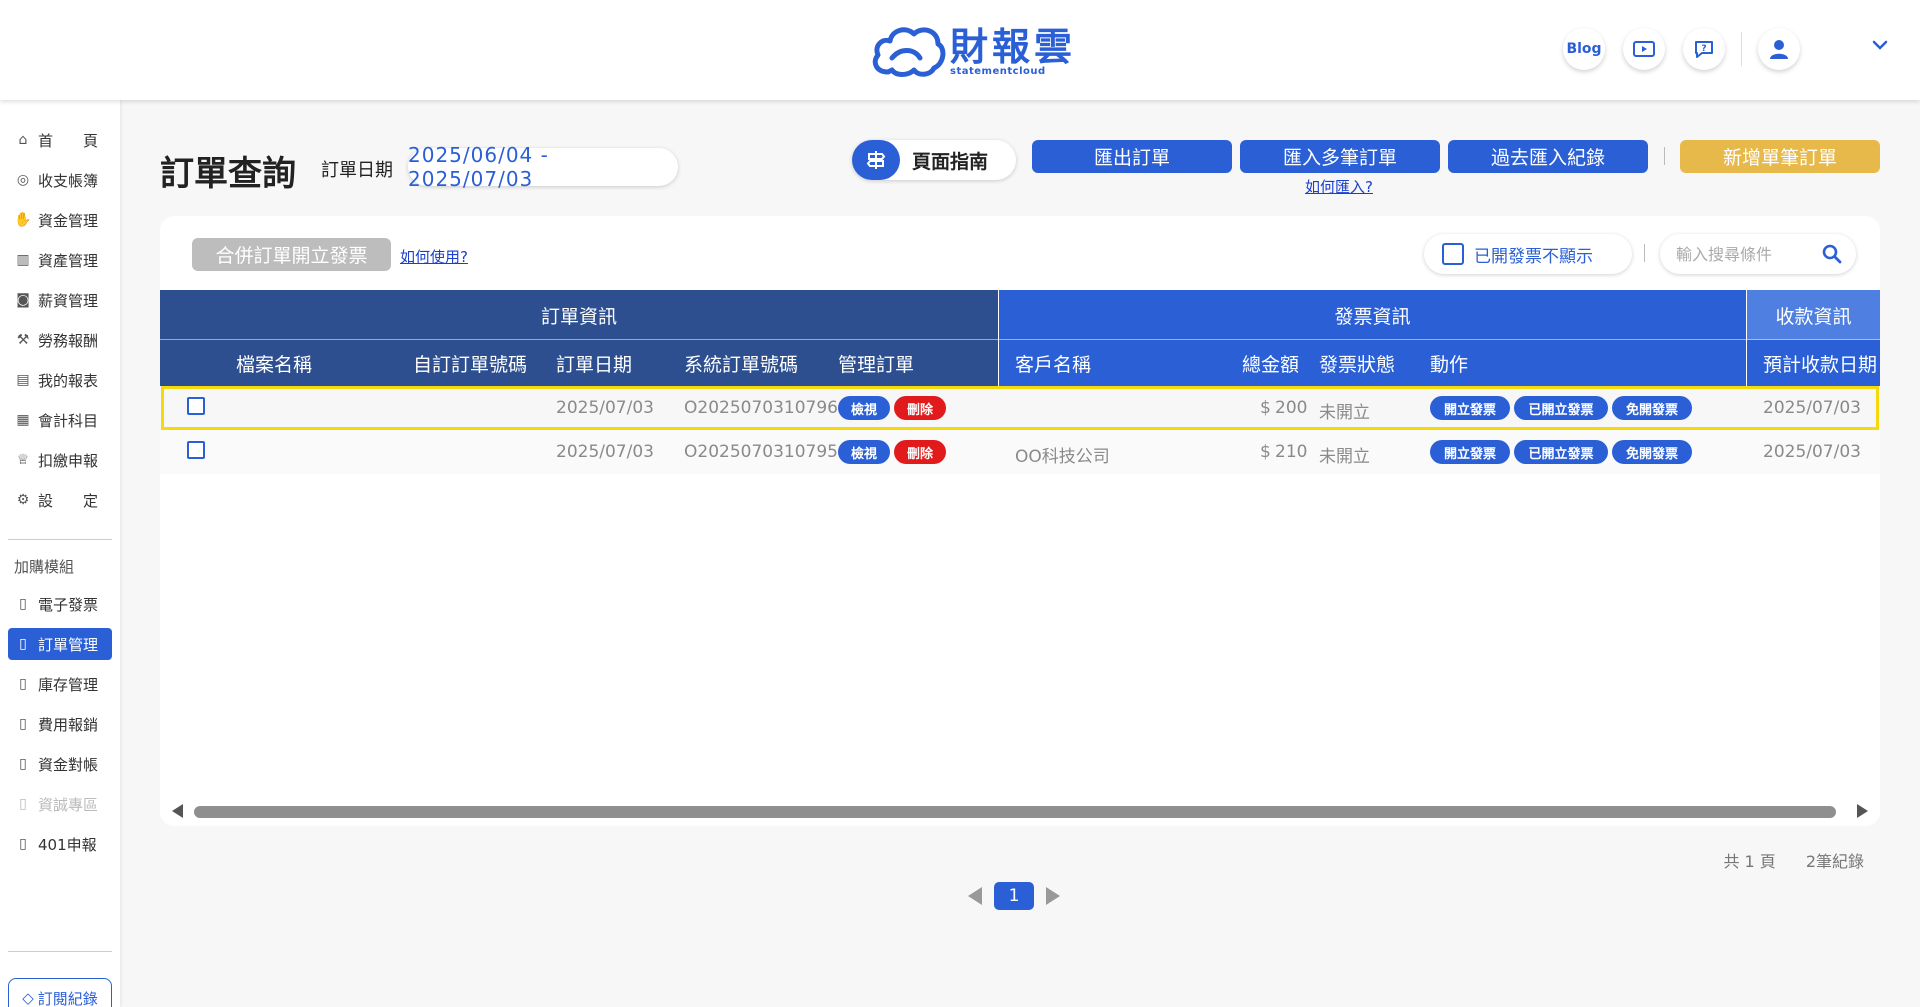 Image resolution: width=1920 pixels, height=1007 pixels. I want to click on prev-page-arrow, so click(975, 896).